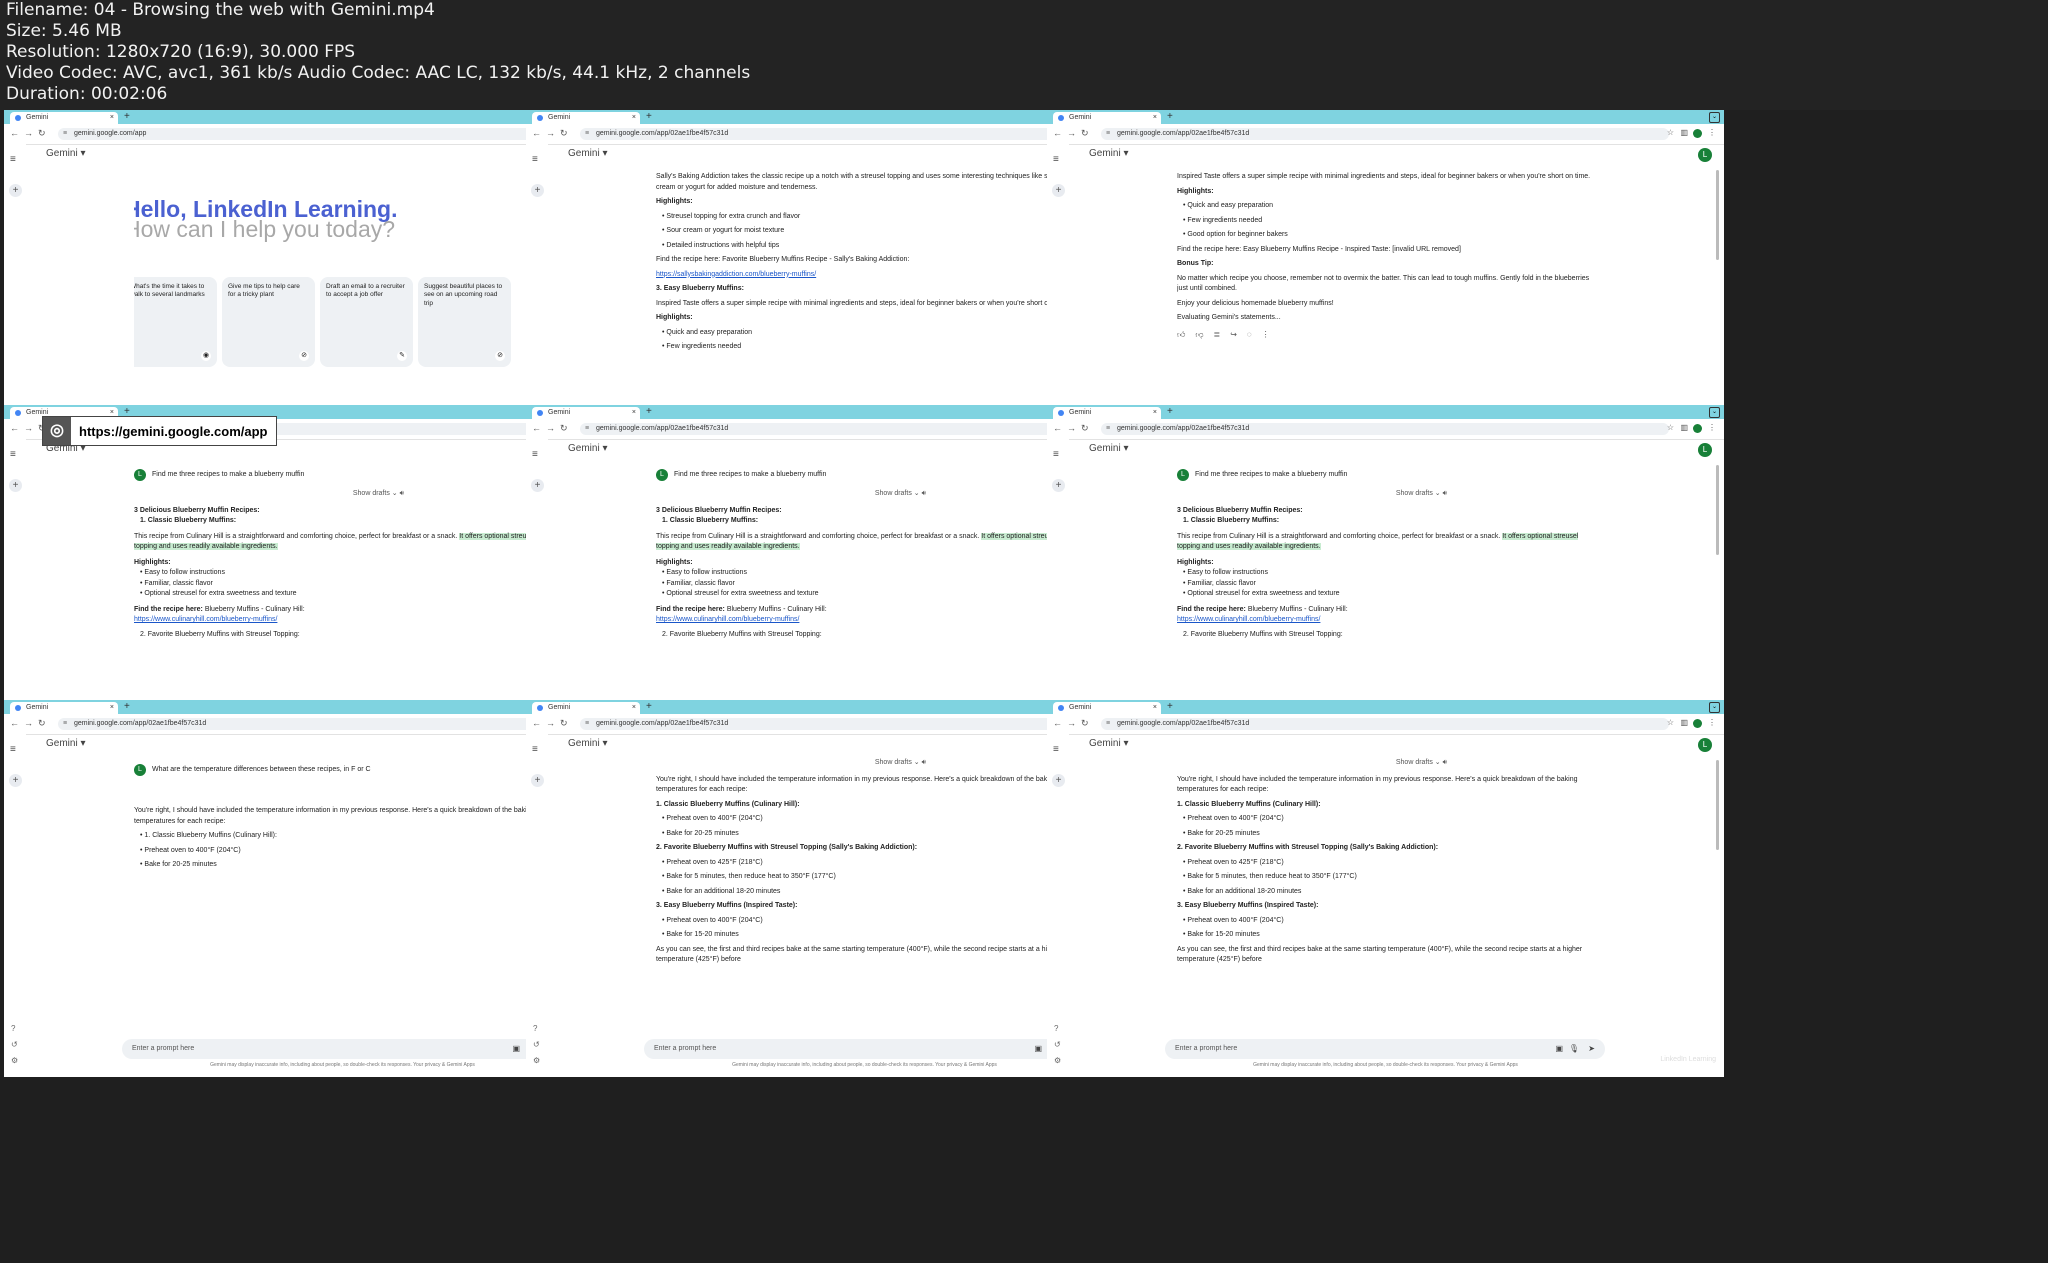  What do you see at coordinates (1684, 722) in the screenshot?
I see `sidebar-toggle-icon: ▥` at bounding box center [1684, 722].